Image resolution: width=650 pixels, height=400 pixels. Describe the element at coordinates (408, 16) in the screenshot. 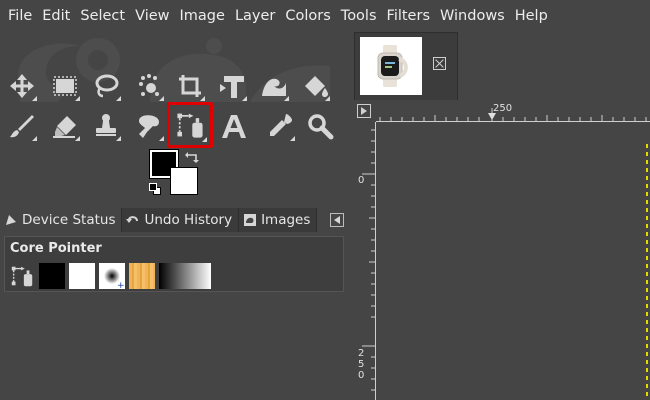

I see `menu-filters: Filters` at that location.